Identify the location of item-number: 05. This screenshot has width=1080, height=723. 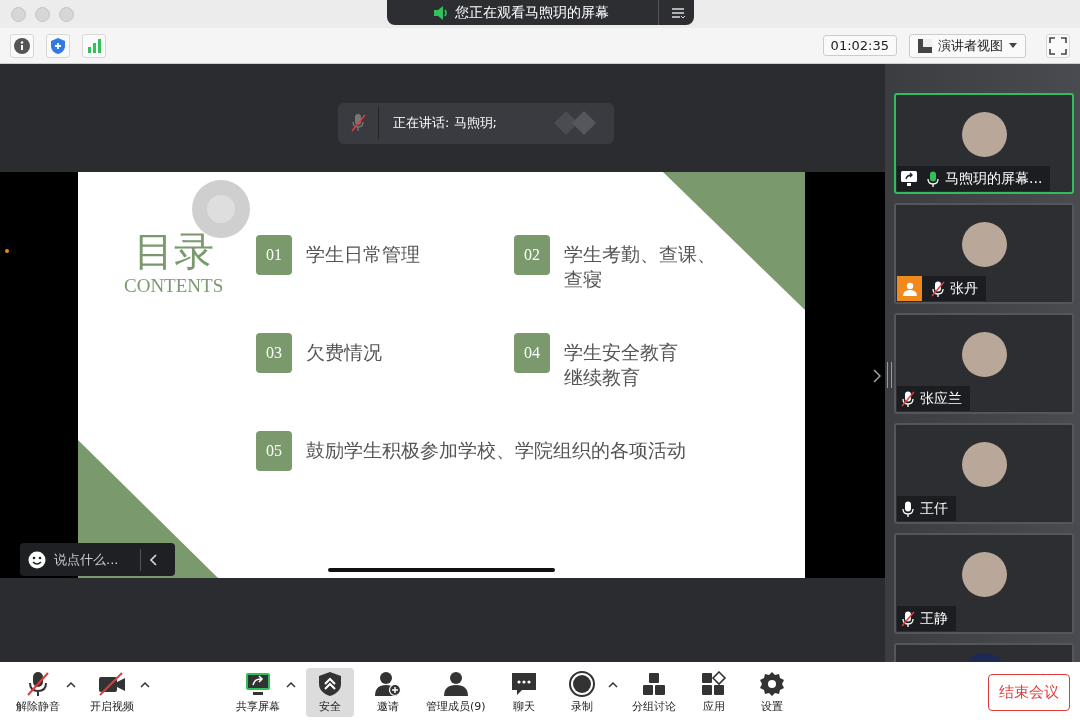
(274, 451).